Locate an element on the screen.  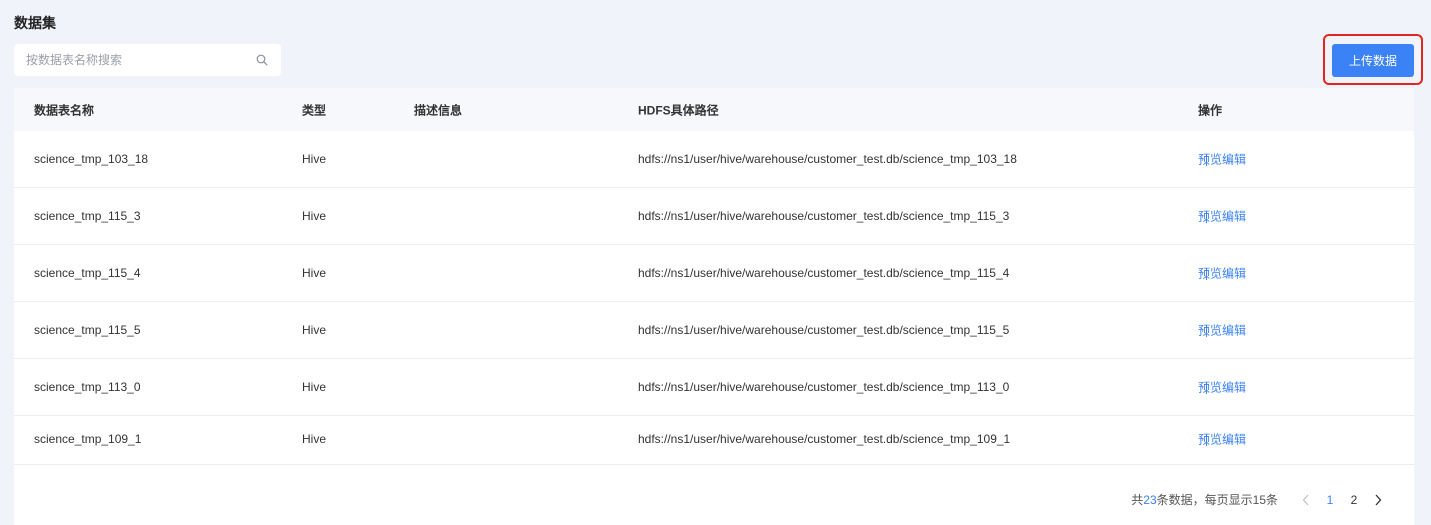
cell-name: science_tmp_109_1 is located at coordinates (88, 439).